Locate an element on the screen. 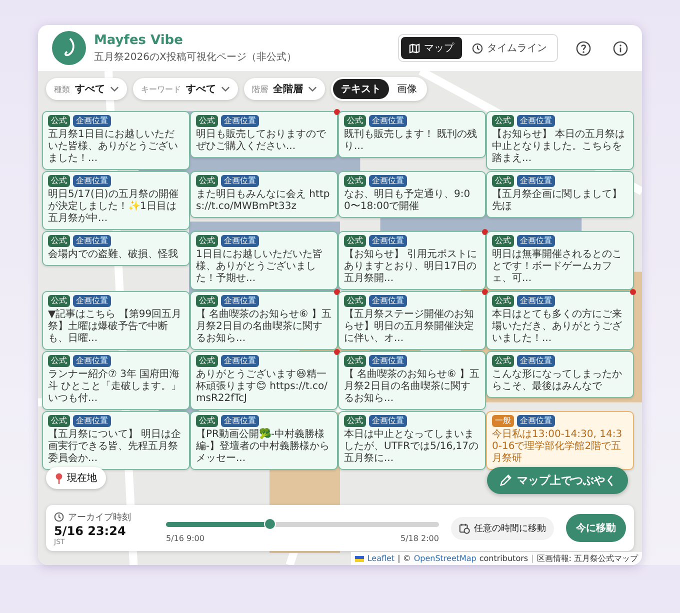  app-subtitle: 五月祭2026のX投稿可視化ページ（非公式） is located at coordinates (196, 57).